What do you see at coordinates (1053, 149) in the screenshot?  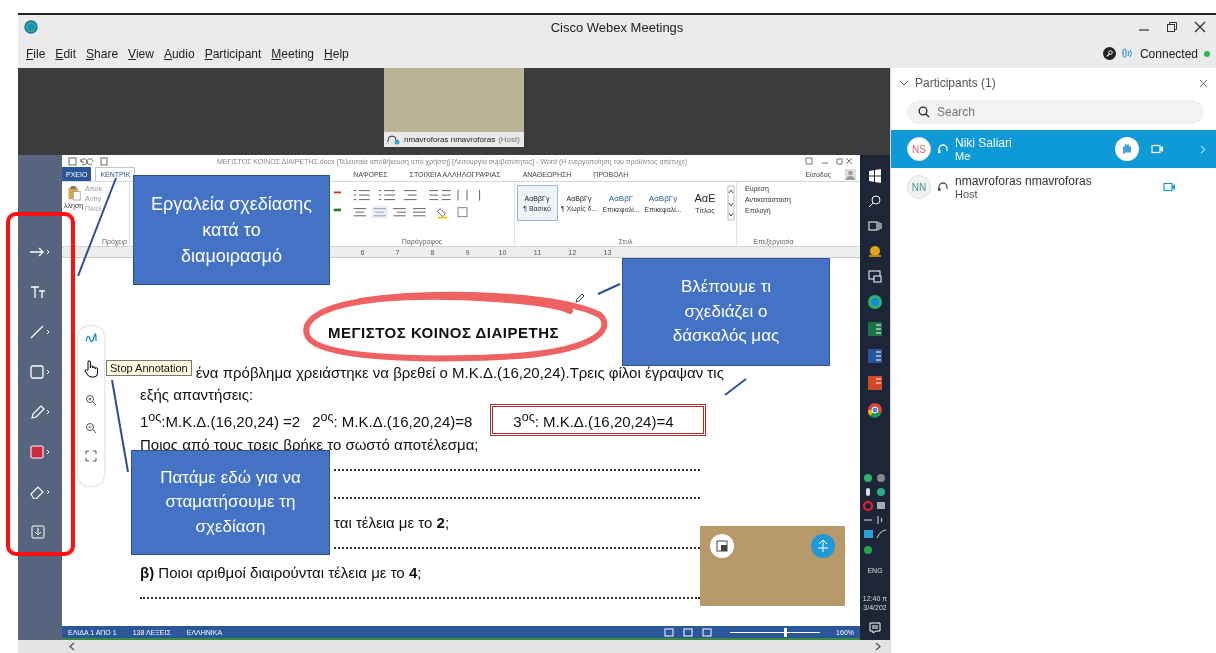 I see `participant-row: NS Niki Saliari Me` at bounding box center [1053, 149].